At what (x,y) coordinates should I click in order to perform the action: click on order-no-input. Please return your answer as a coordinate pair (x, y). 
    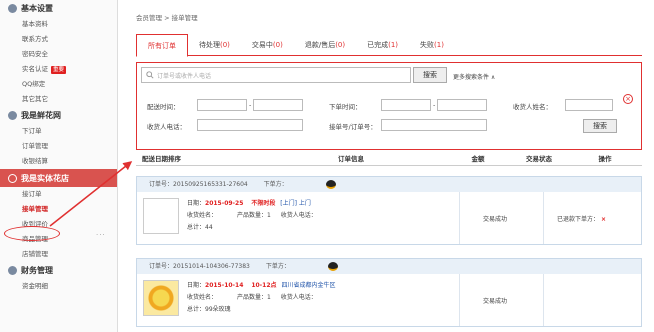
    Looking at the image, I should click on (434, 125).